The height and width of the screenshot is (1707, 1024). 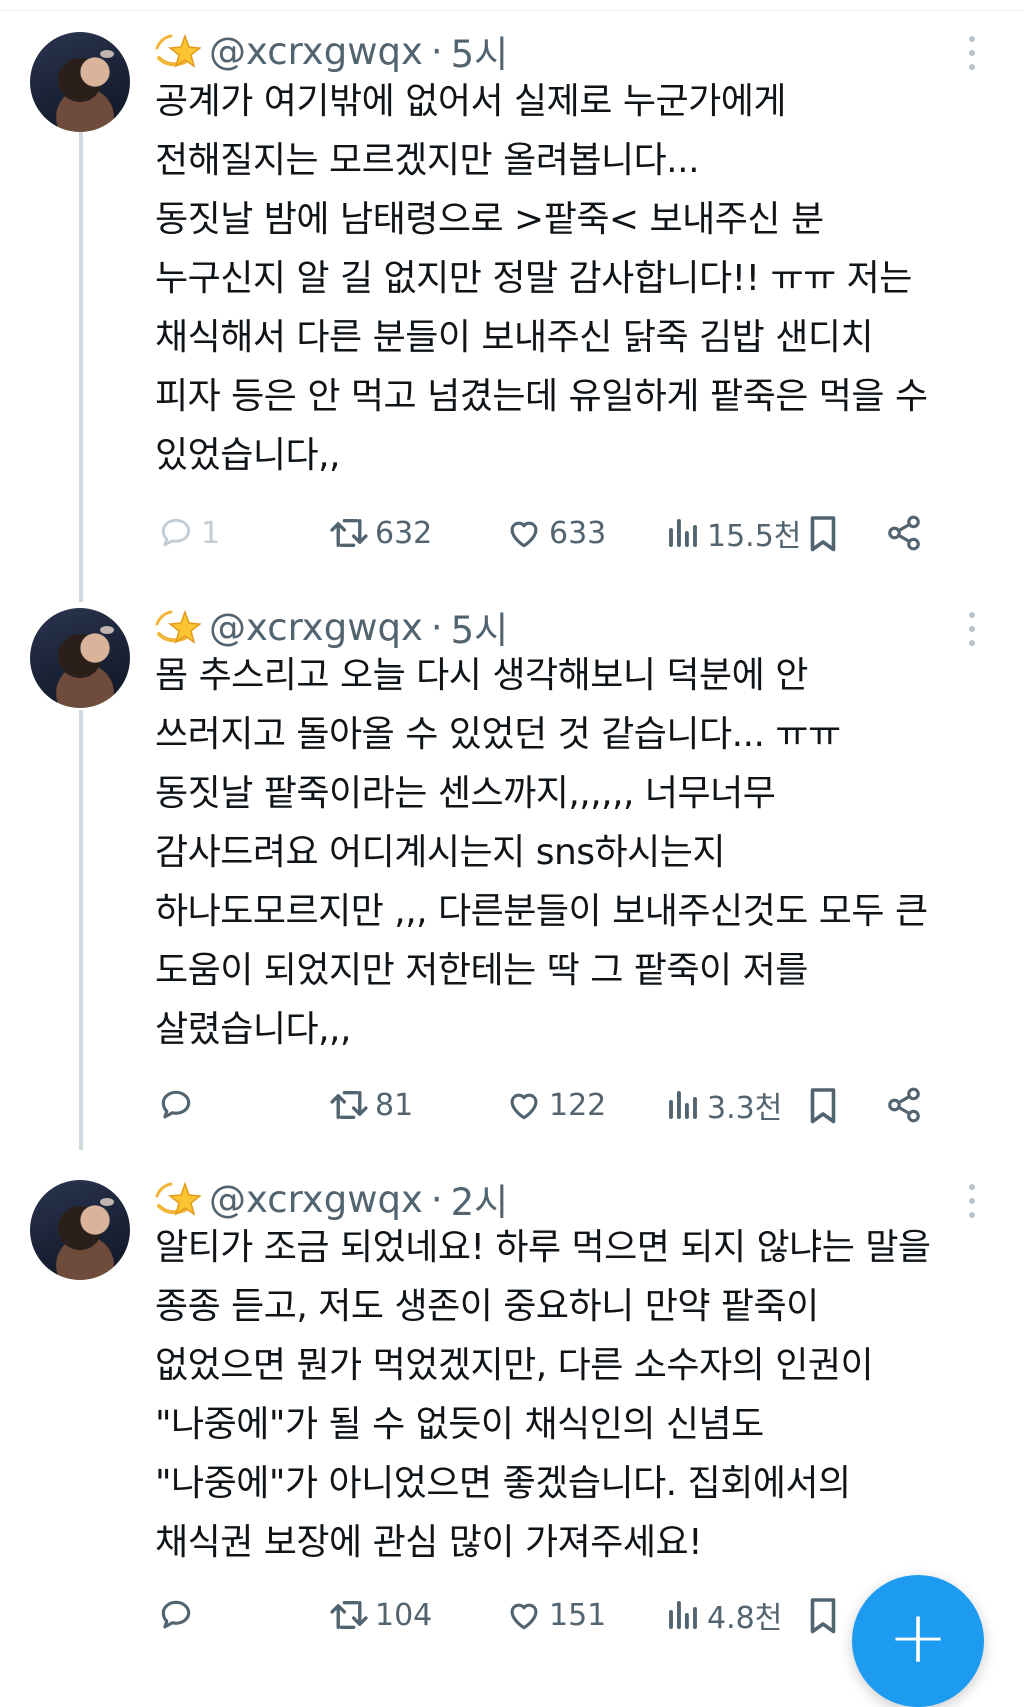 I want to click on views-button: 3.3천, so click(x=723, y=1105).